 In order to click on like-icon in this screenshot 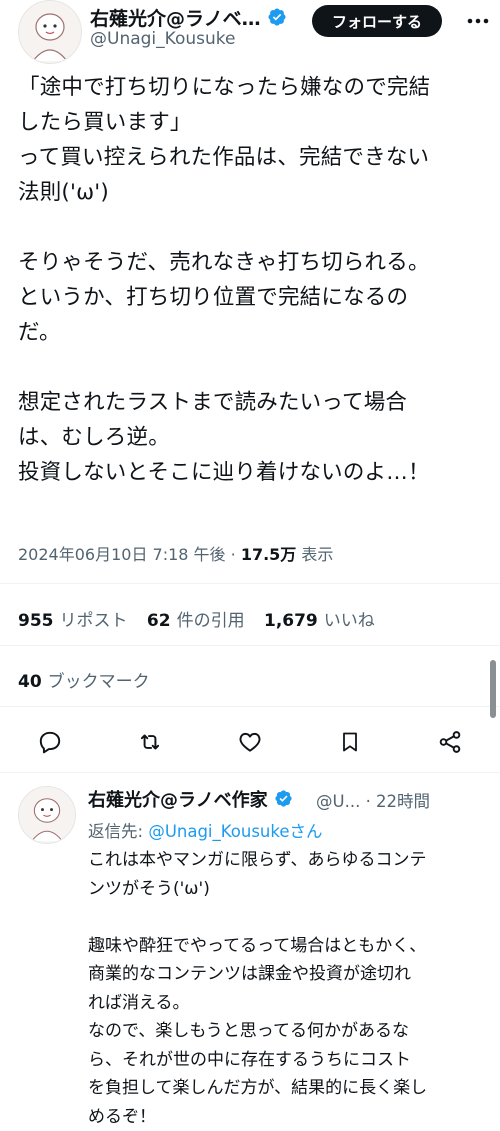, I will do `click(250, 742)`.